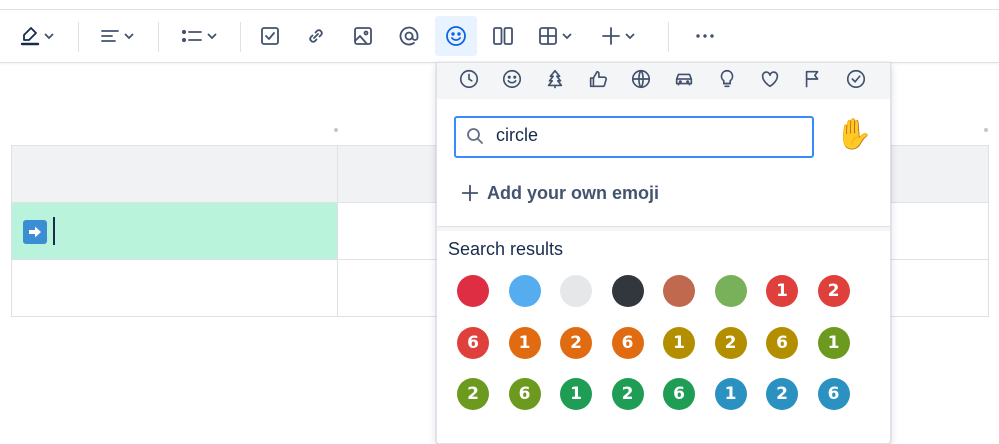 The height and width of the screenshot is (444, 999). Describe the element at coordinates (174, 231) in the screenshot. I see `table-cell-selected` at that location.